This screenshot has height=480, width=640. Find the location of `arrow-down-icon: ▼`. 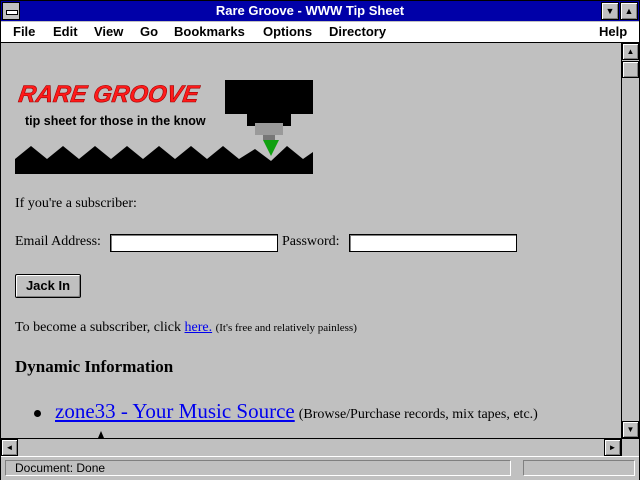

arrow-down-icon: ▼ is located at coordinates (630, 429).